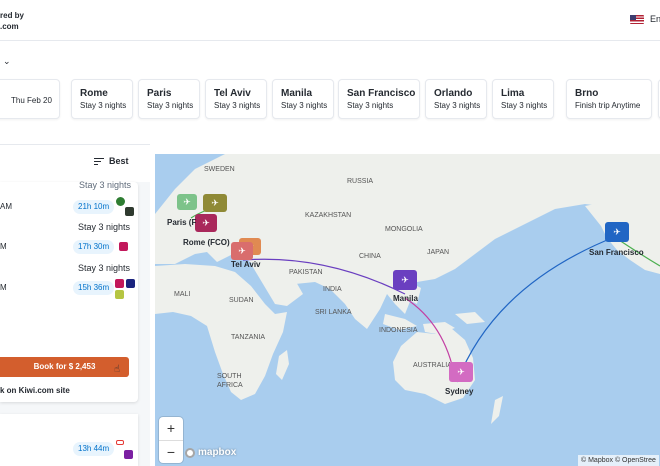  What do you see at coordinates (64, 367) in the screenshot?
I see `book-button: Book for $ 2,453` at bounding box center [64, 367].